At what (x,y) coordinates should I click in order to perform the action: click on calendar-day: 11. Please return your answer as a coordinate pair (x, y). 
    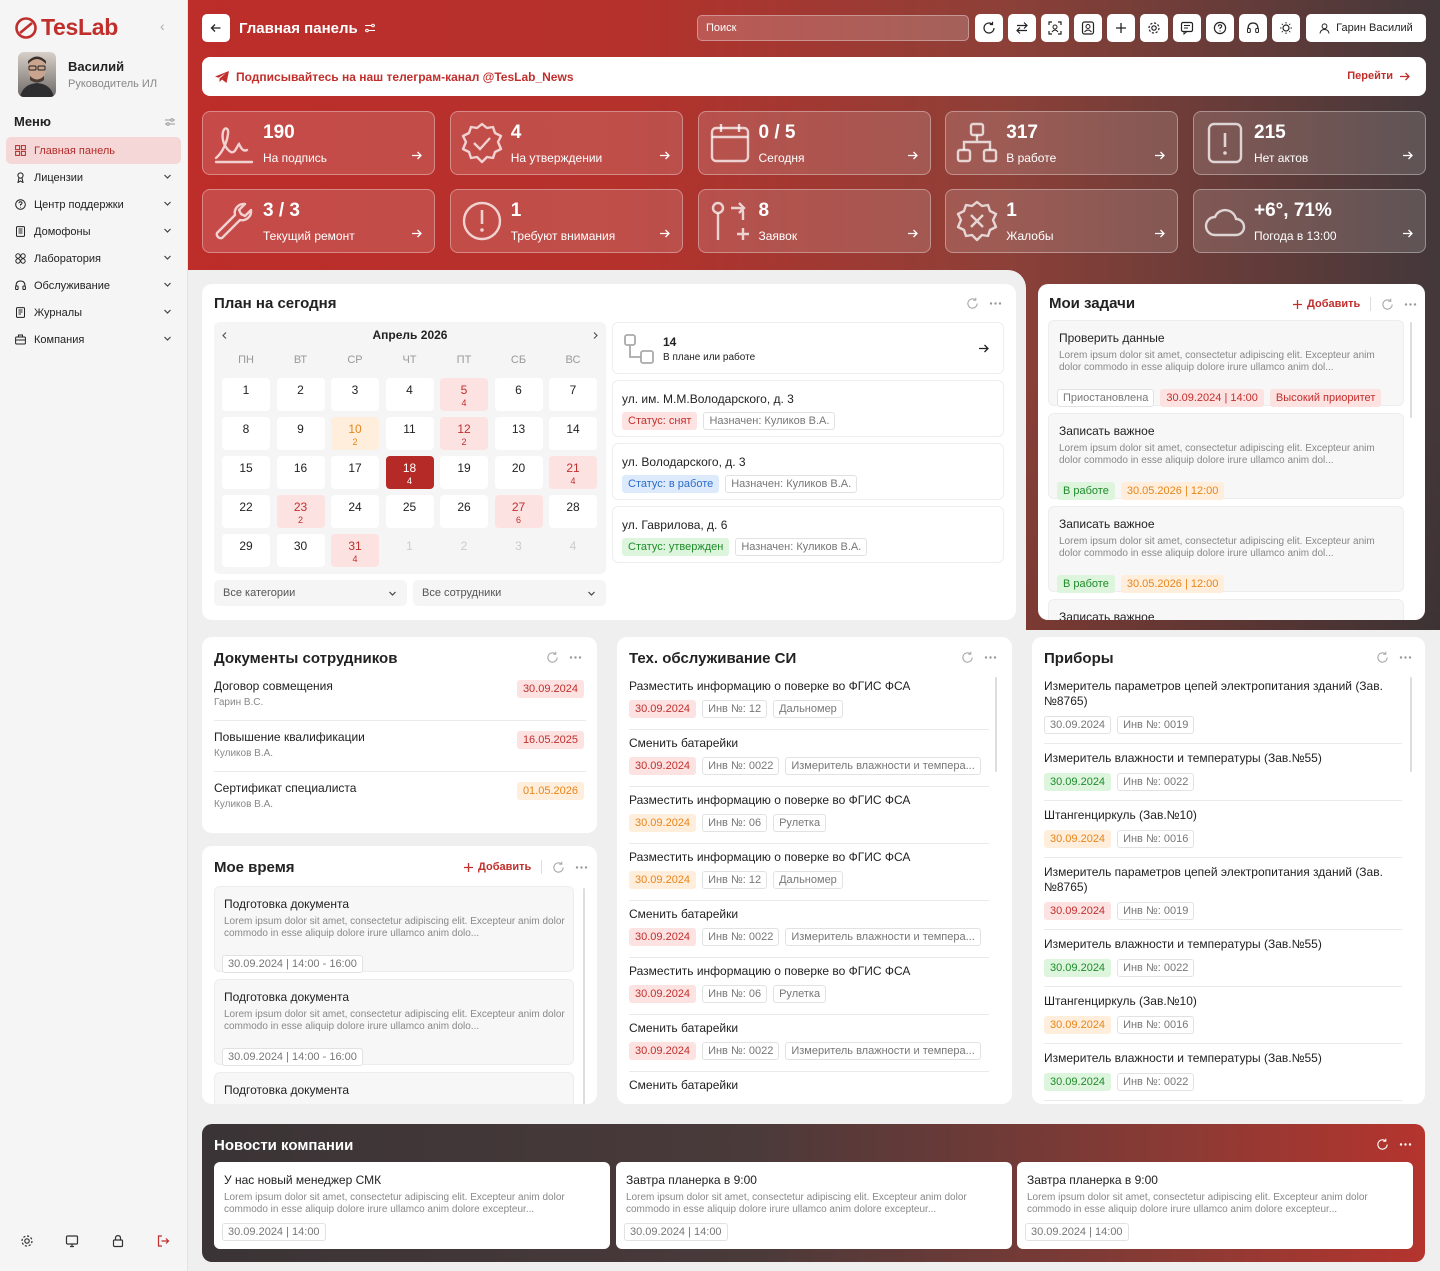
    Looking at the image, I should click on (409, 433).